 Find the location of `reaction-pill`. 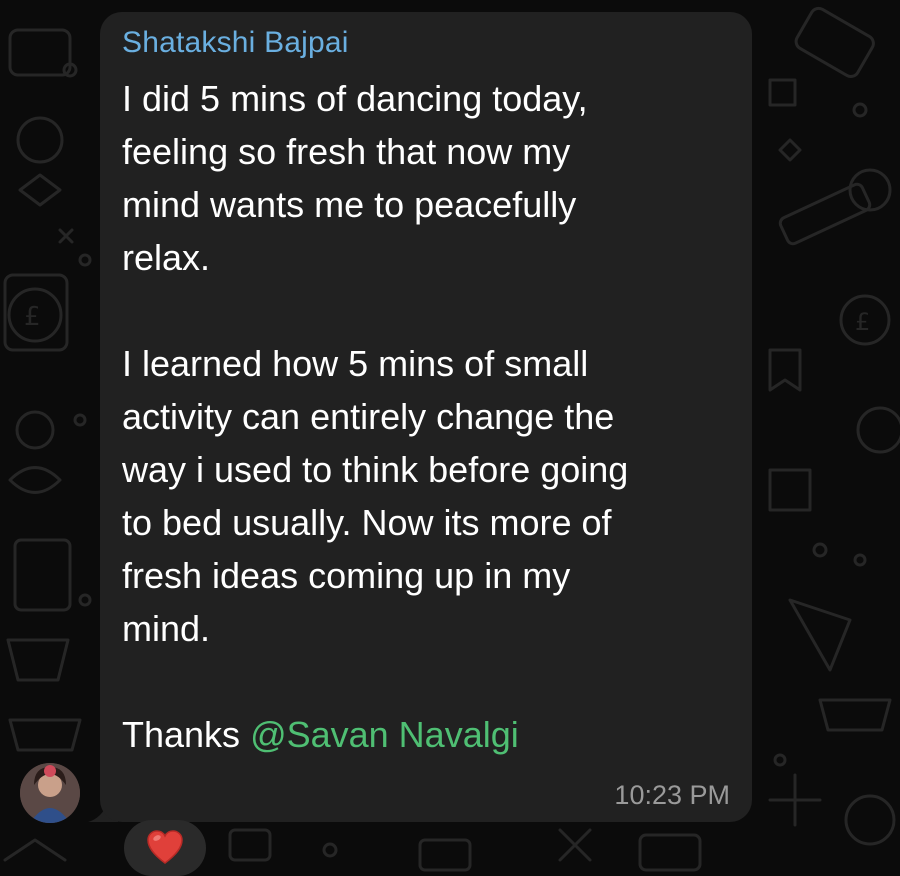

reaction-pill is located at coordinates (165, 848).